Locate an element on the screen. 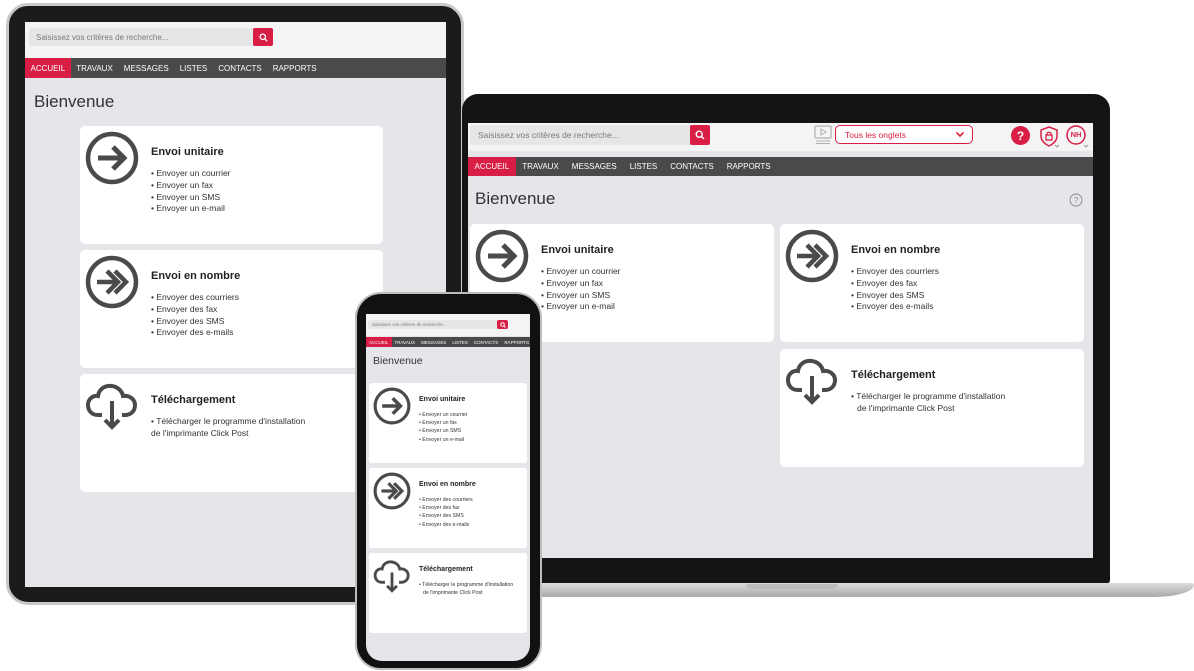  shield-lock-icon is located at coordinates (1050, 137).